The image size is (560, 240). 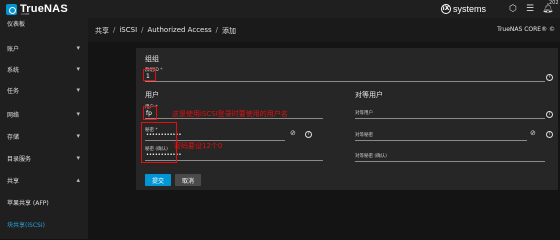 What do you see at coordinates (230, 114) in the screenshot?
I see `user-annotation: 这是使用iSCSI登录时要使用的用户名` at bounding box center [230, 114].